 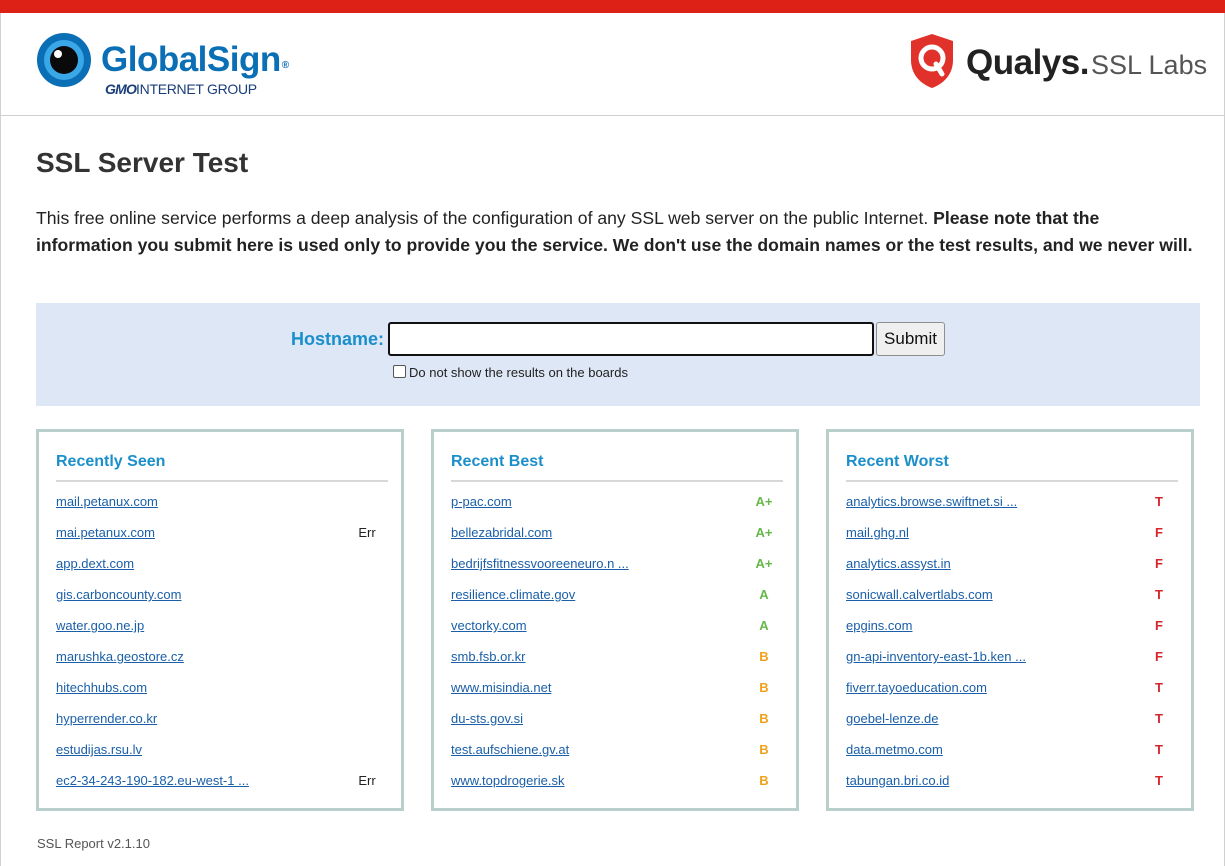 What do you see at coordinates (877, 532) in the screenshot?
I see `host-link: mail.ghg.nl` at bounding box center [877, 532].